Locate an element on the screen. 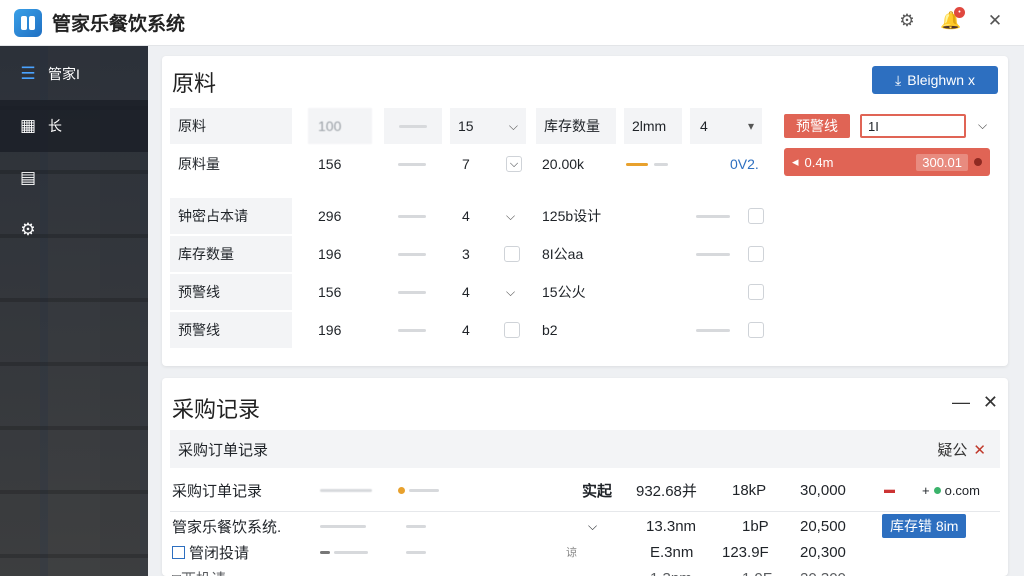 The image size is (1024, 576). row-value: 296 is located at coordinates (330, 216).